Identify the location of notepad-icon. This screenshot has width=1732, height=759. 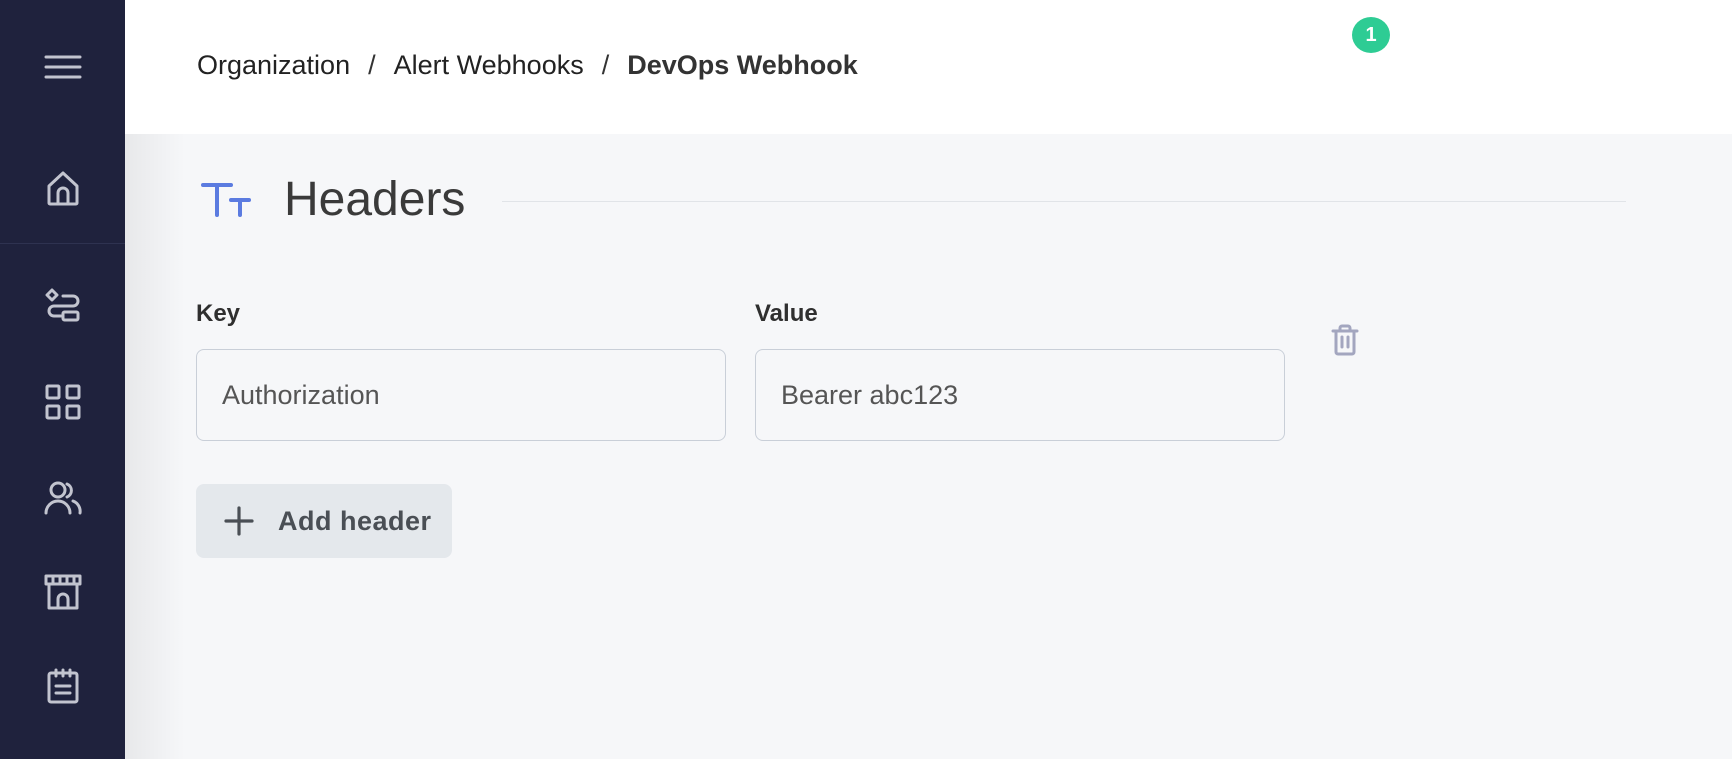
(63, 686).